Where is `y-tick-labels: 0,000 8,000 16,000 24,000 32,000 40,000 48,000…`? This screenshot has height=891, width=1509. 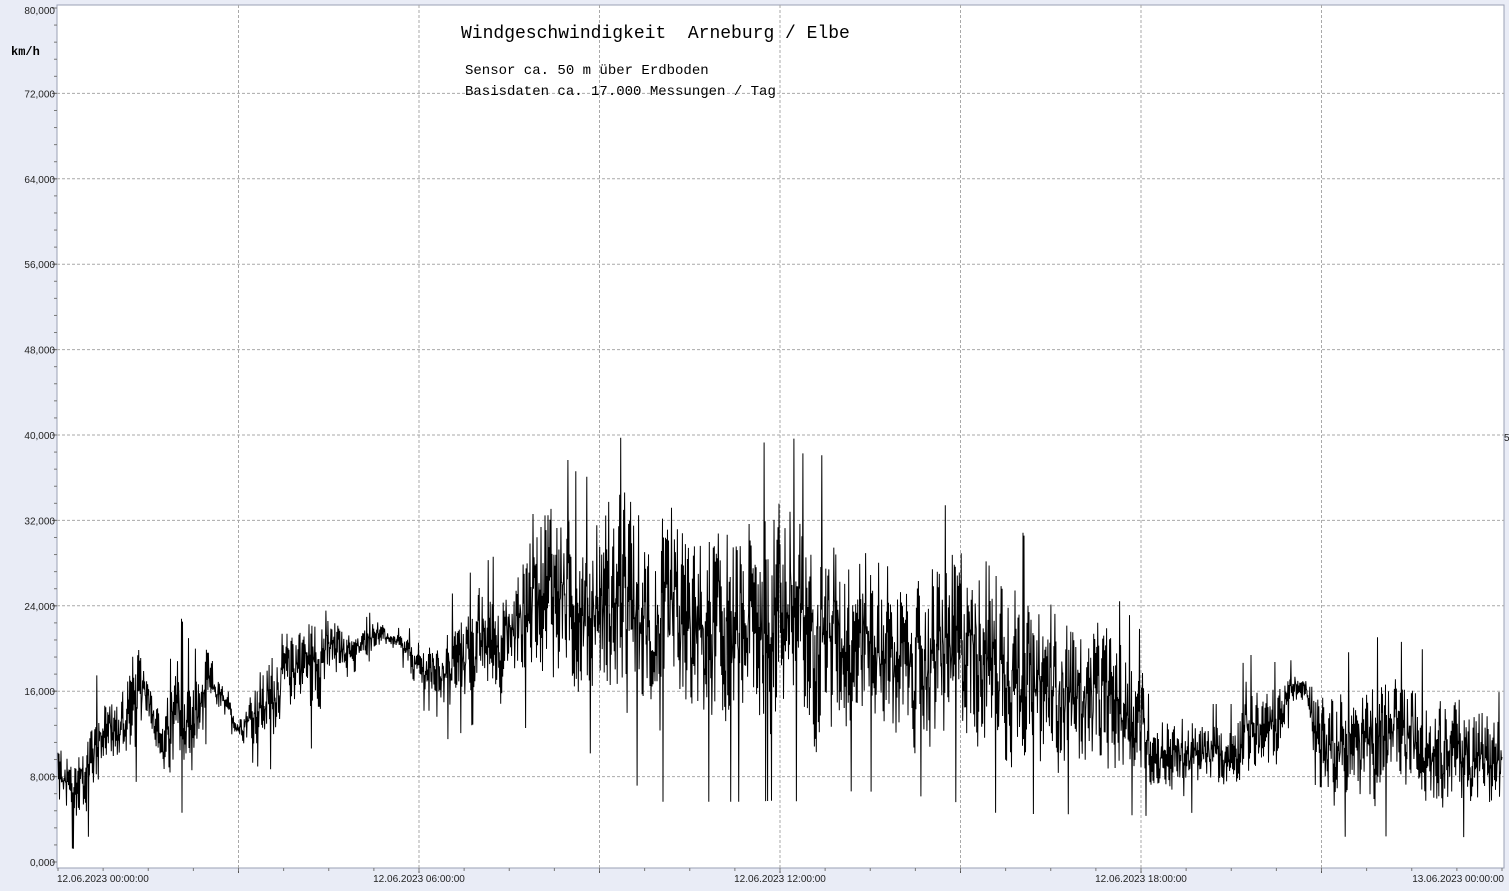 y-tick-labels: 0,000 8,000 16,000 24,000 32,000 40,000 48,000… is located at coordinates (39, 437).